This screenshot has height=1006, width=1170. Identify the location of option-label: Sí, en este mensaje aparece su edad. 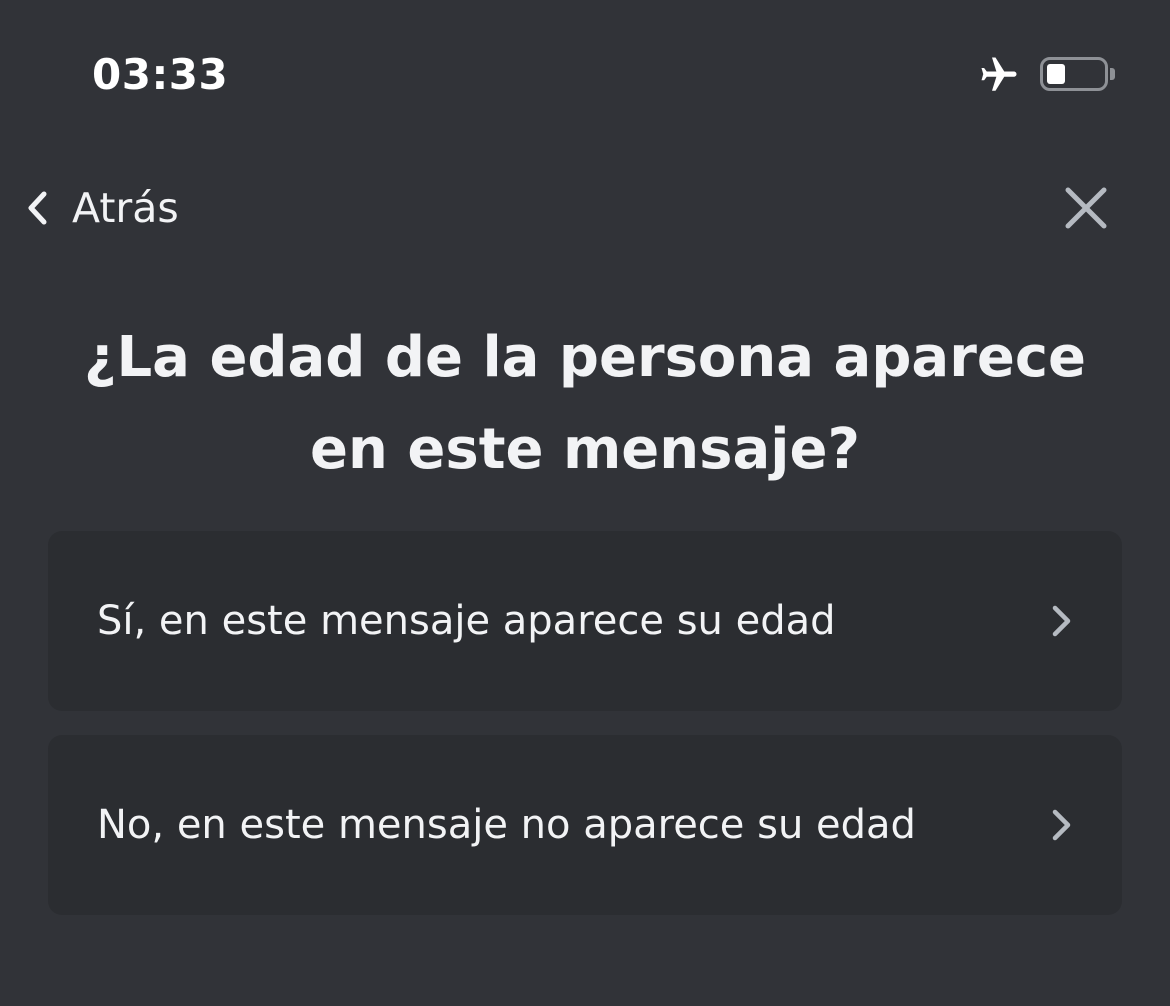
(466, 621).